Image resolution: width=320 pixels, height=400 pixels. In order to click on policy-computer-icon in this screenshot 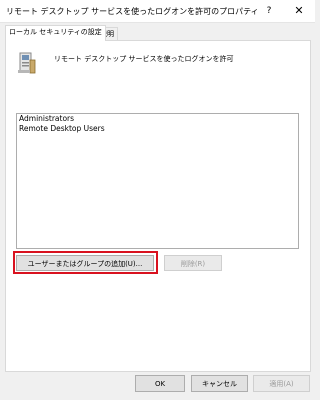, I will do `click(27, 63)`.